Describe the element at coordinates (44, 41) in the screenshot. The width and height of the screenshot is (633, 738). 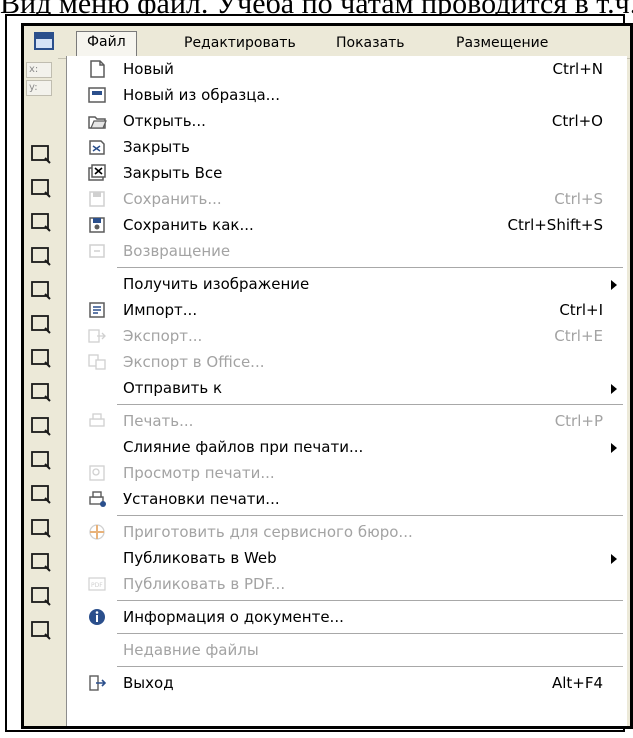
I see `app-icon` at that location.